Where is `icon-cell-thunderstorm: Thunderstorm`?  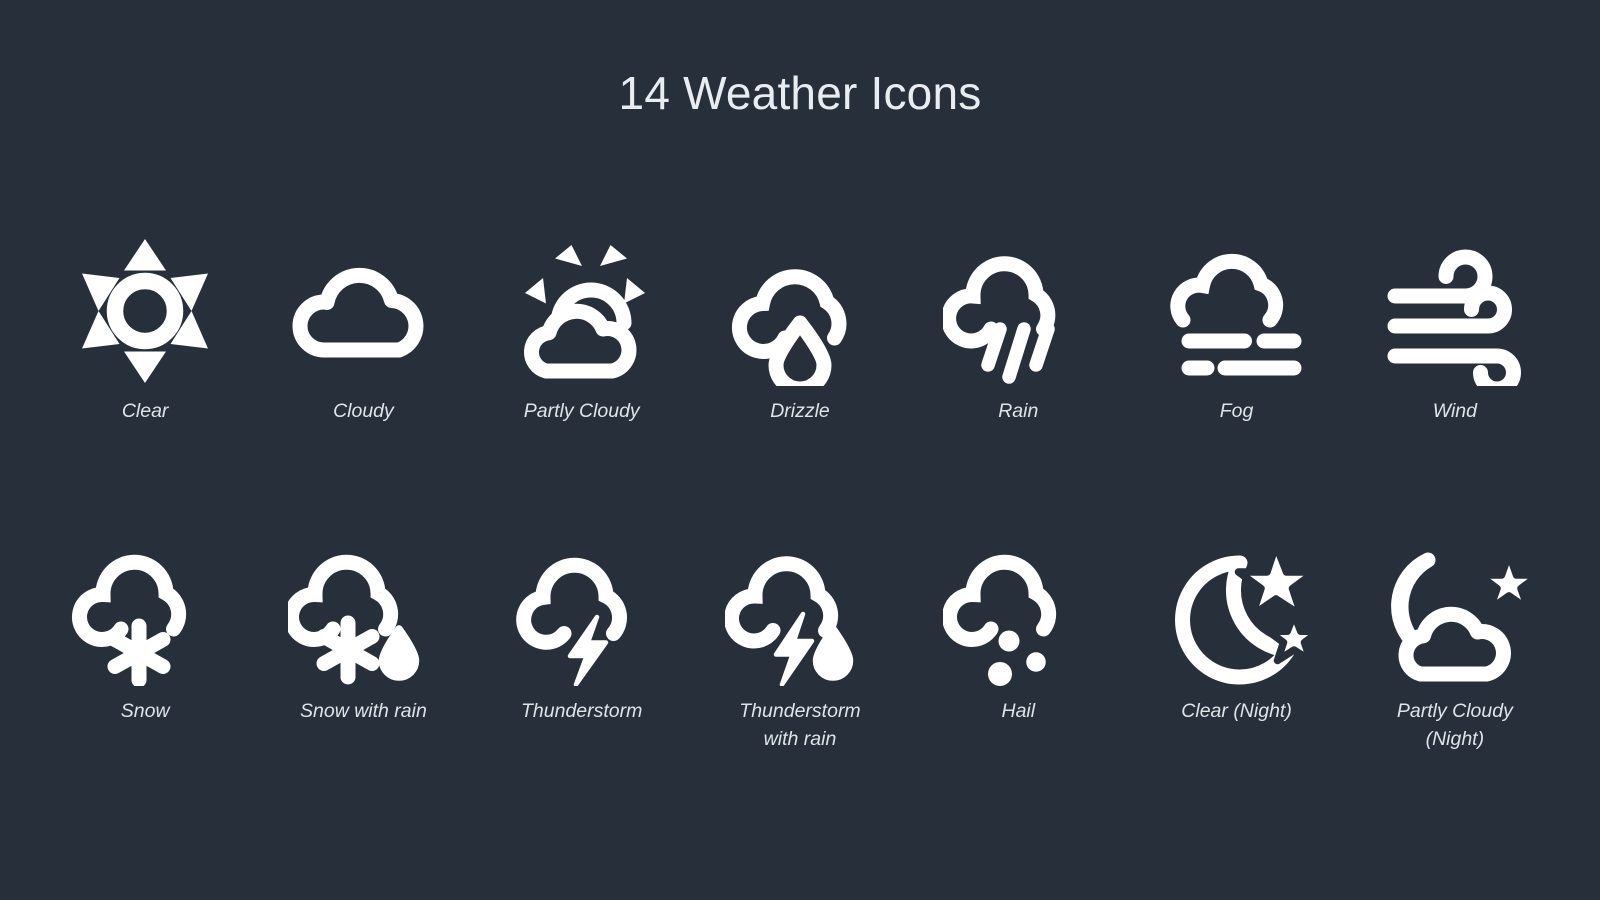
icon-cell-thunderstorm: Thunderstorm is located at coordinates (582, 686).